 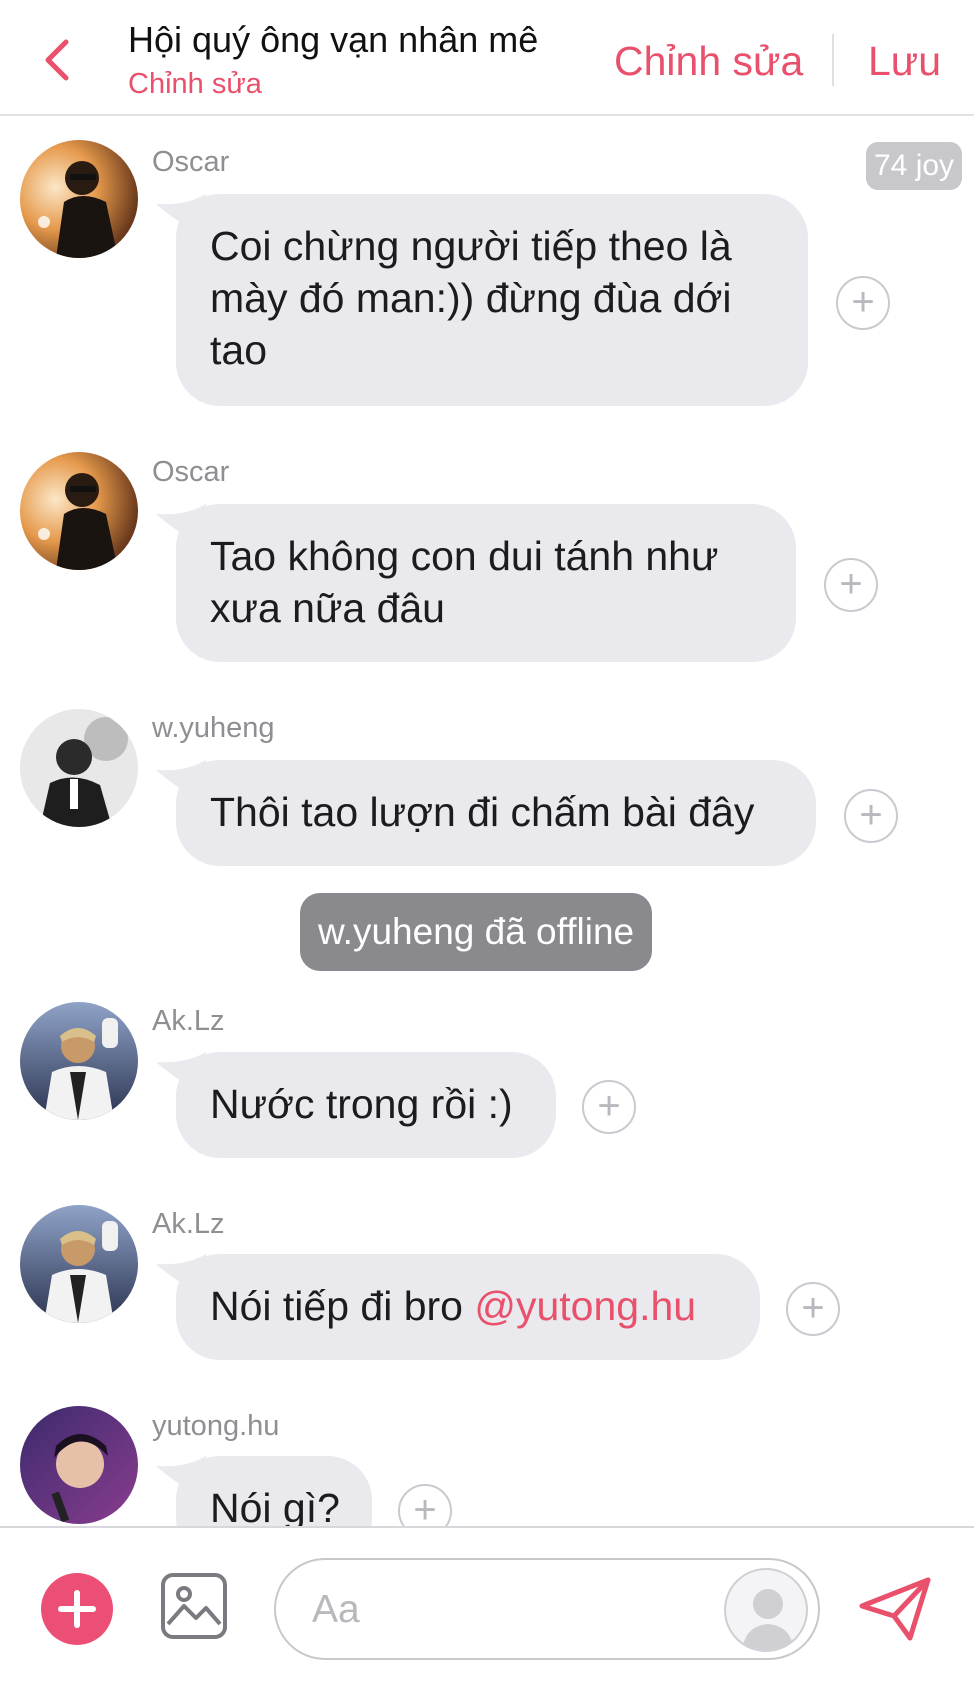 I want to click on chat-subtitle-edit-link: Chỉnh sửa, so click(x=333, y=84).